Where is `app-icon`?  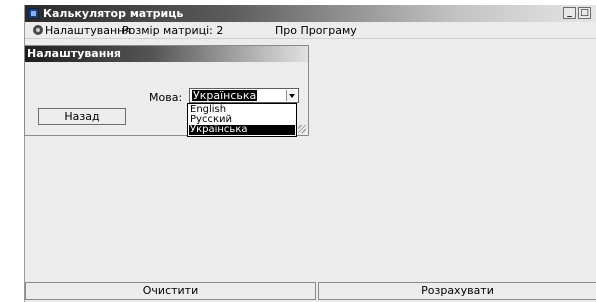 app-icon is located at coordinates (33, 13).